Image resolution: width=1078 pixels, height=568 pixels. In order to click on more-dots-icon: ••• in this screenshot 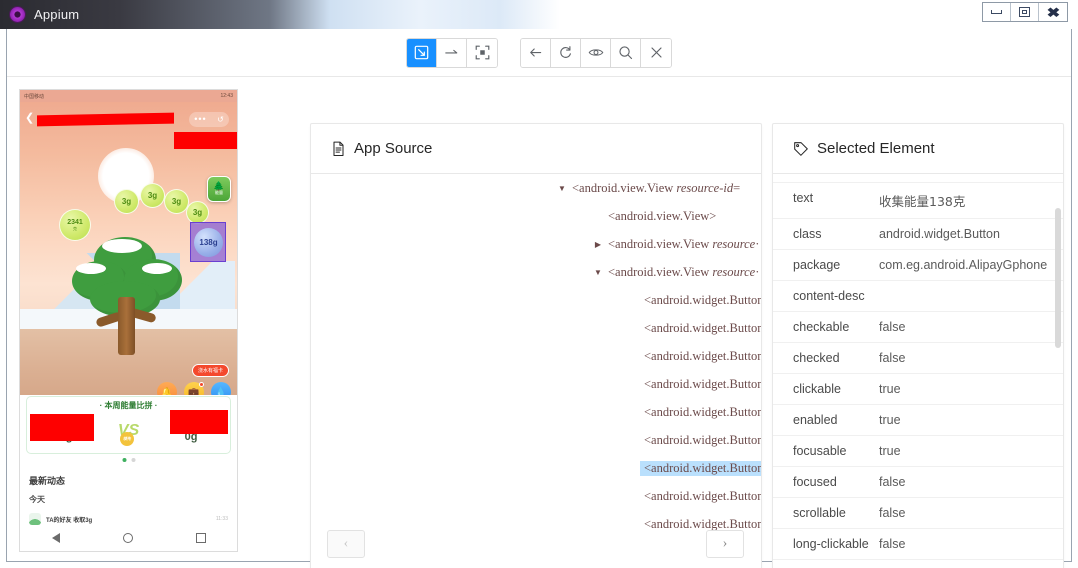, I will do `click(200, 119)`.